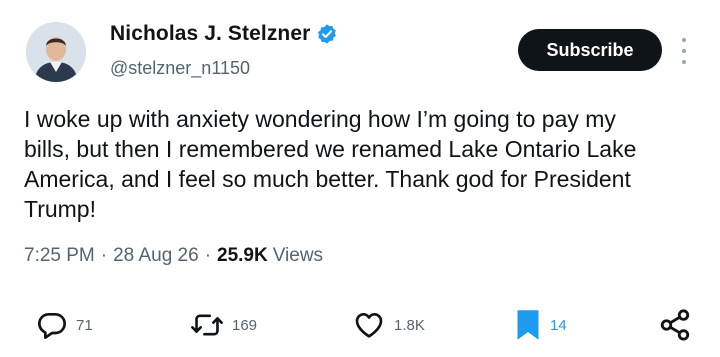  I want to click on verified-badge-icon, so click(327, 34).